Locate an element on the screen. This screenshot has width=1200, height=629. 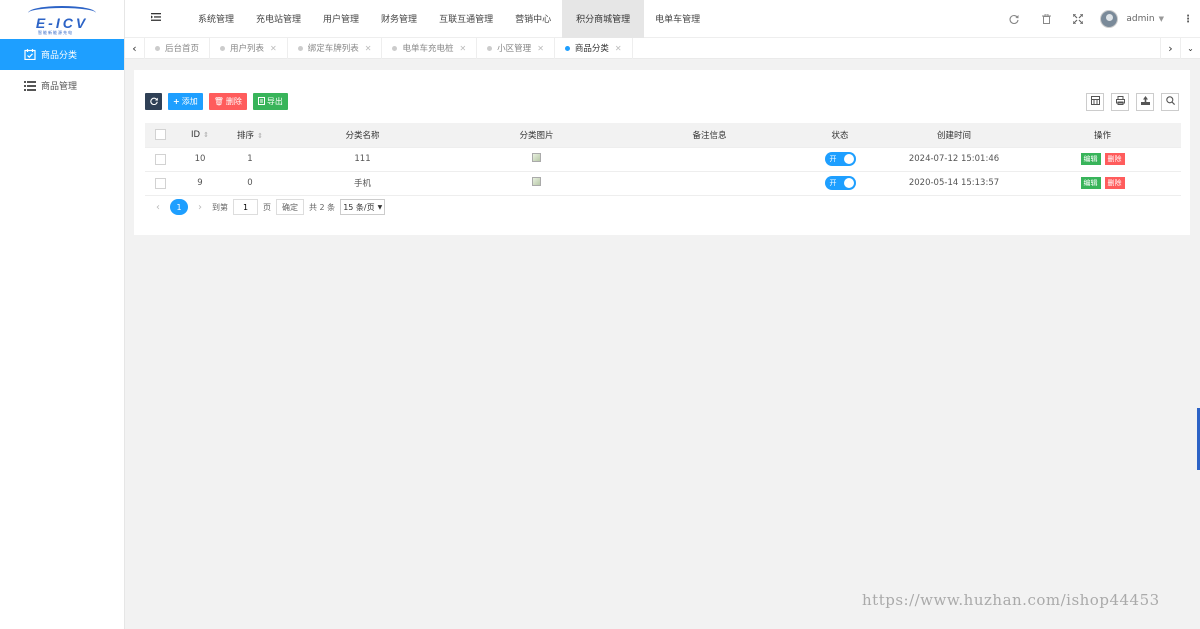
avatar is located at coordinates (1109, 19).